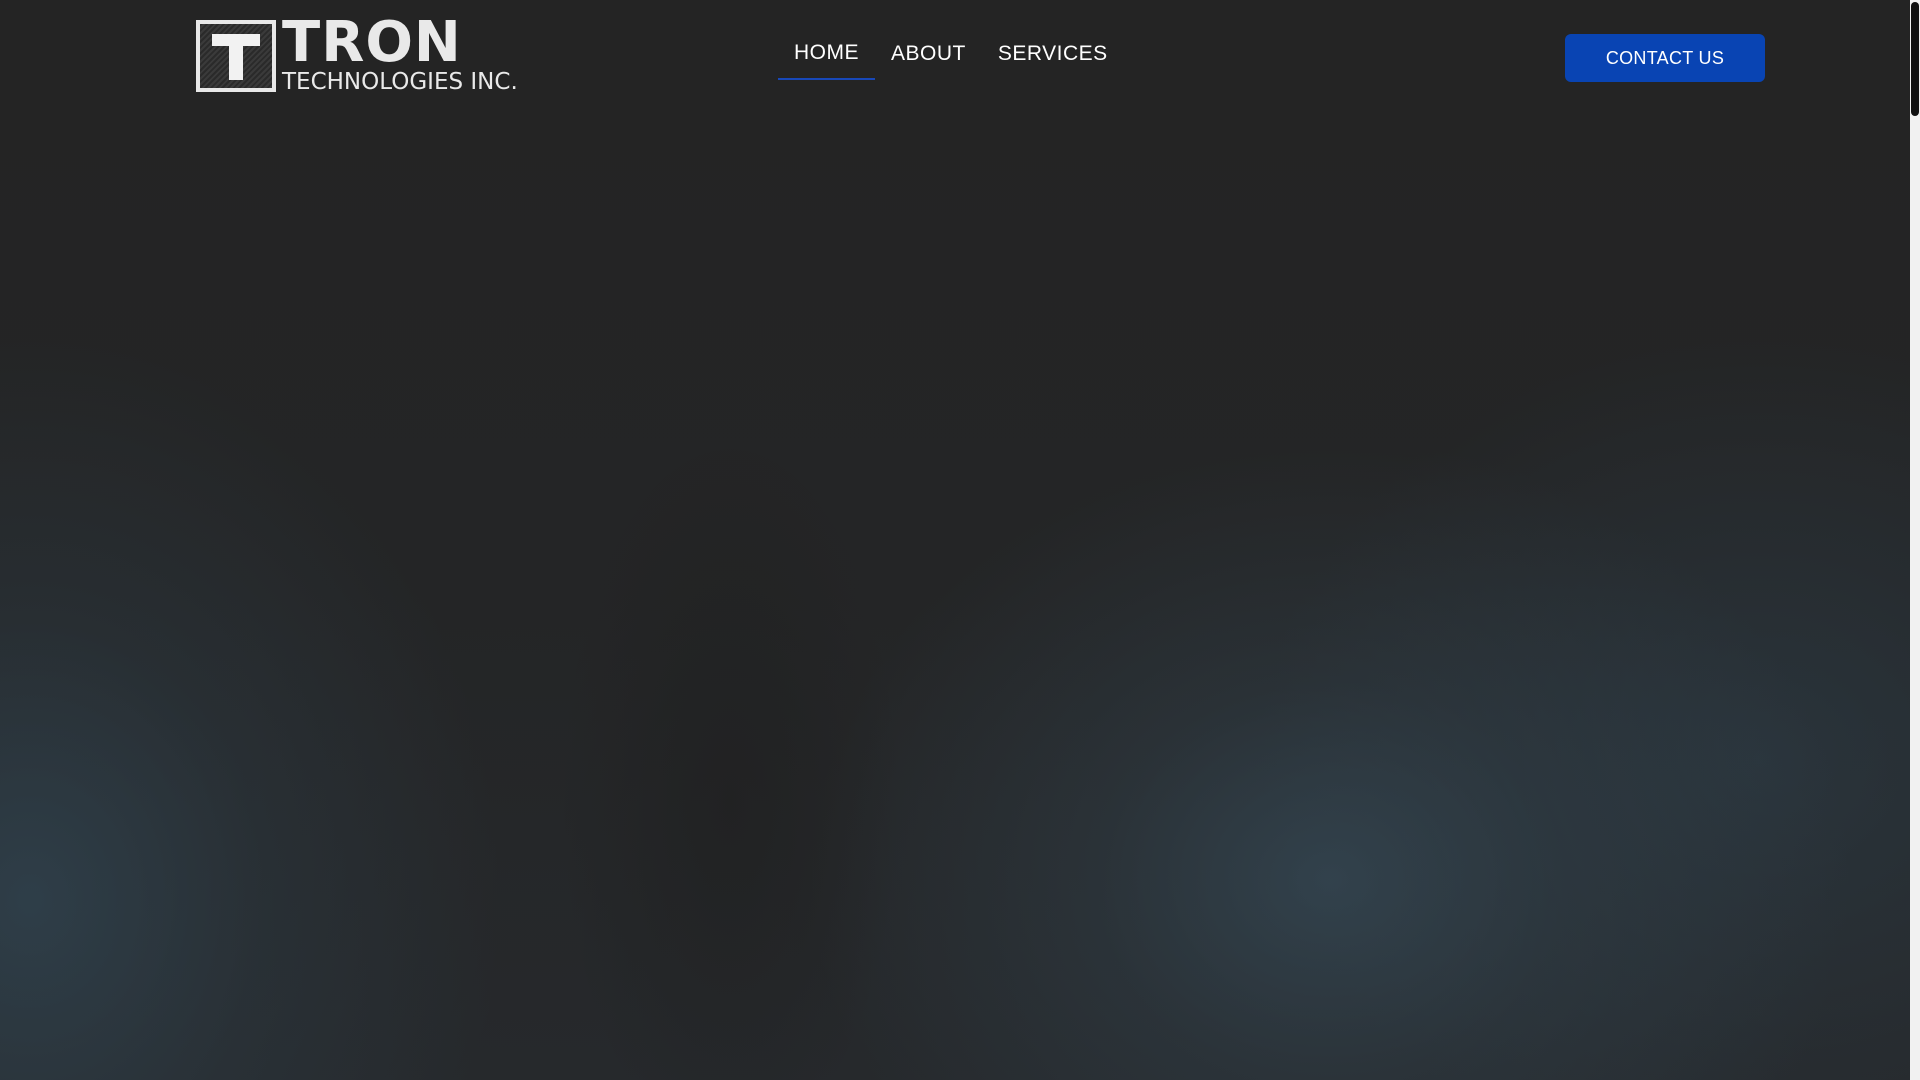 Image resolution: width=1920 pixels, height=1080 pixels. I want to click on site-logo: TRON TECHNOLOGIES INC., so click(363, 52).